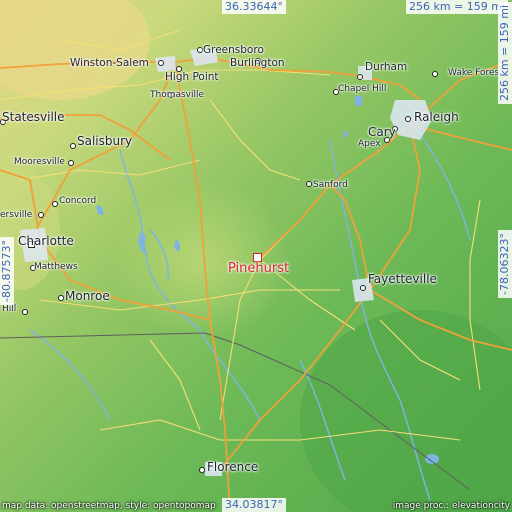 The height and width of the screenshot is (512, 512). What do you see at coordinates (363, 288) in the screenshot?
I see `marker-fayetteville` at bounding box center [363, 288].